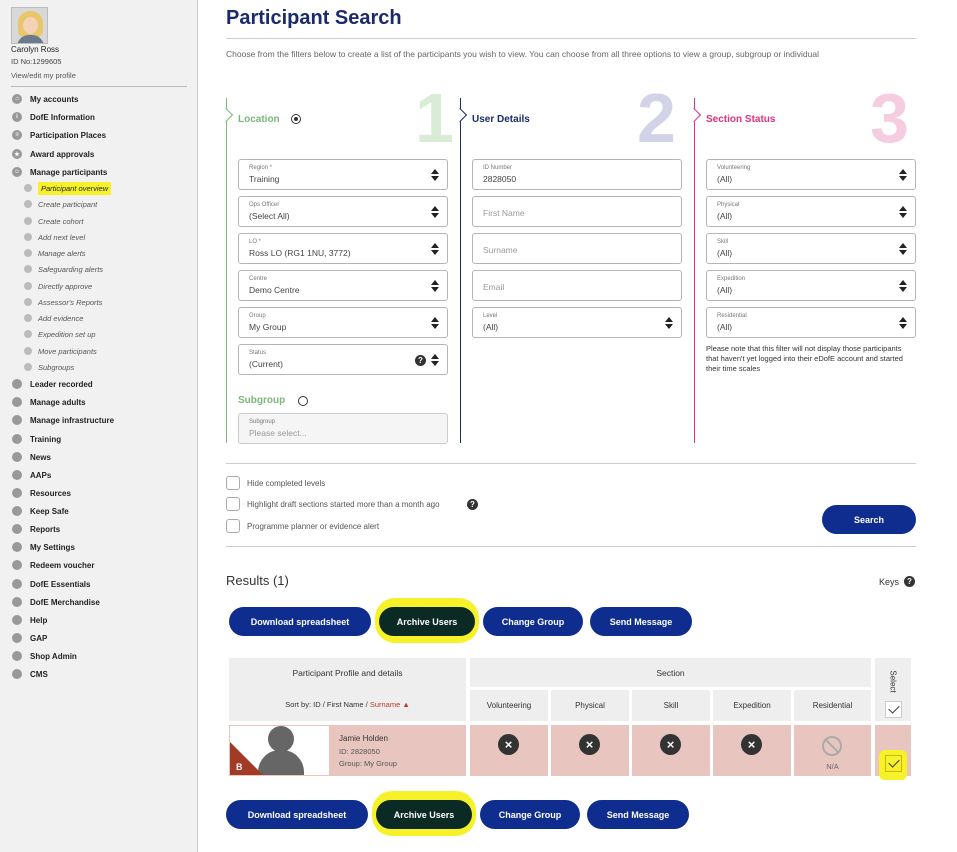 This screenshot has height=852, width=957. Describe the element at coordinates (893, 709) in the screenshot. I see `select-all-checkbox` at that location.